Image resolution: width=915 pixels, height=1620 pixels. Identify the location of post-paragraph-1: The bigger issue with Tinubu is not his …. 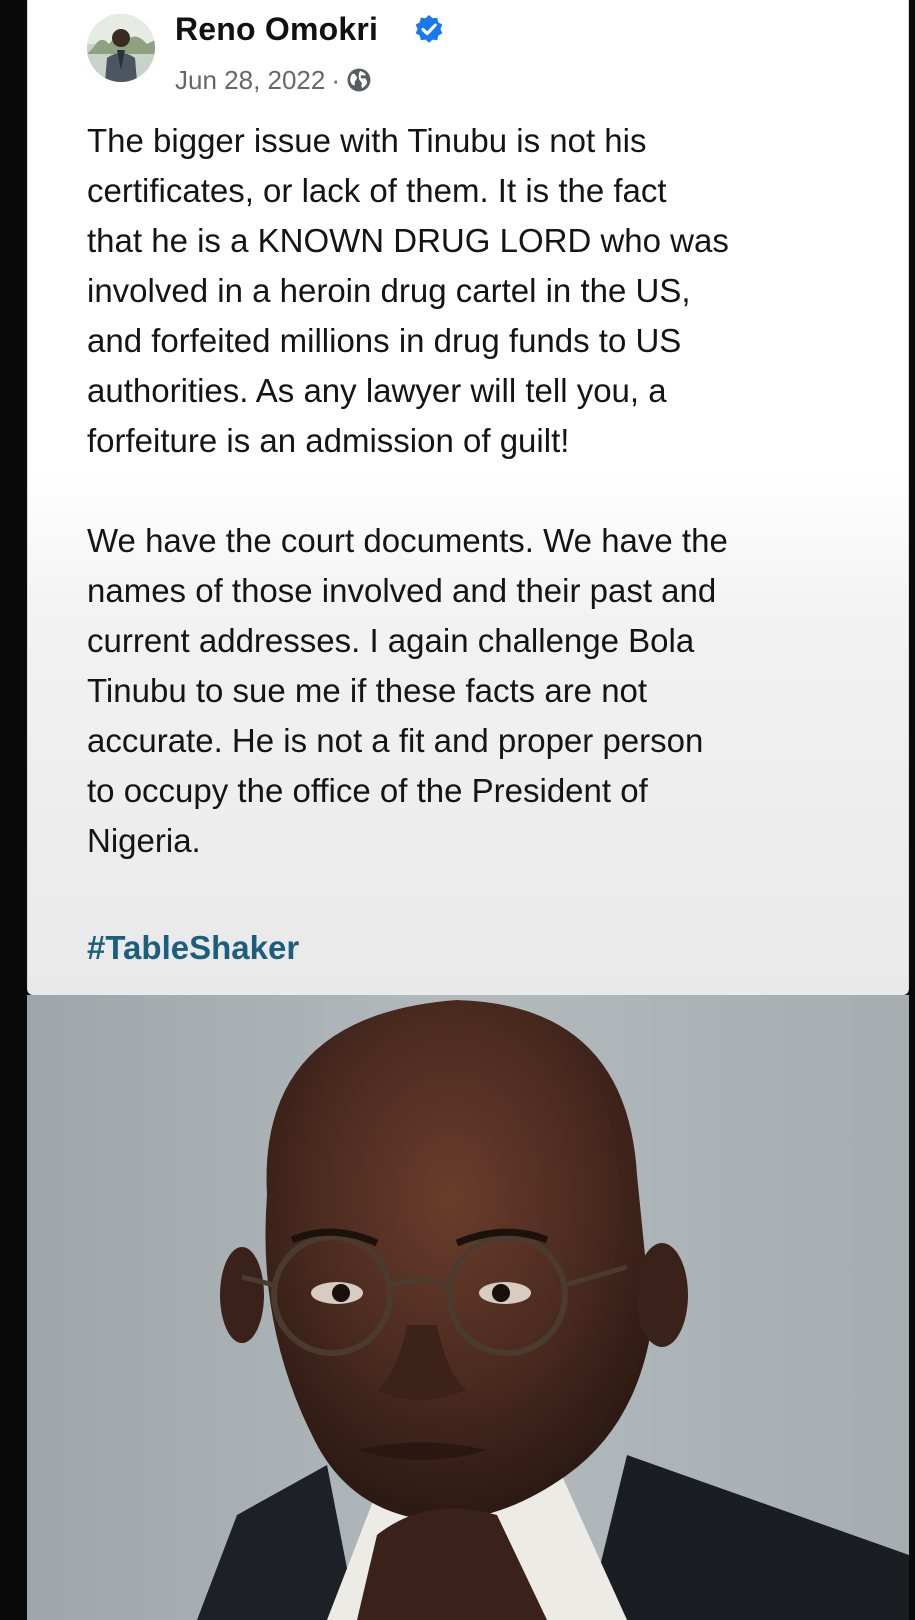
(408, 290).